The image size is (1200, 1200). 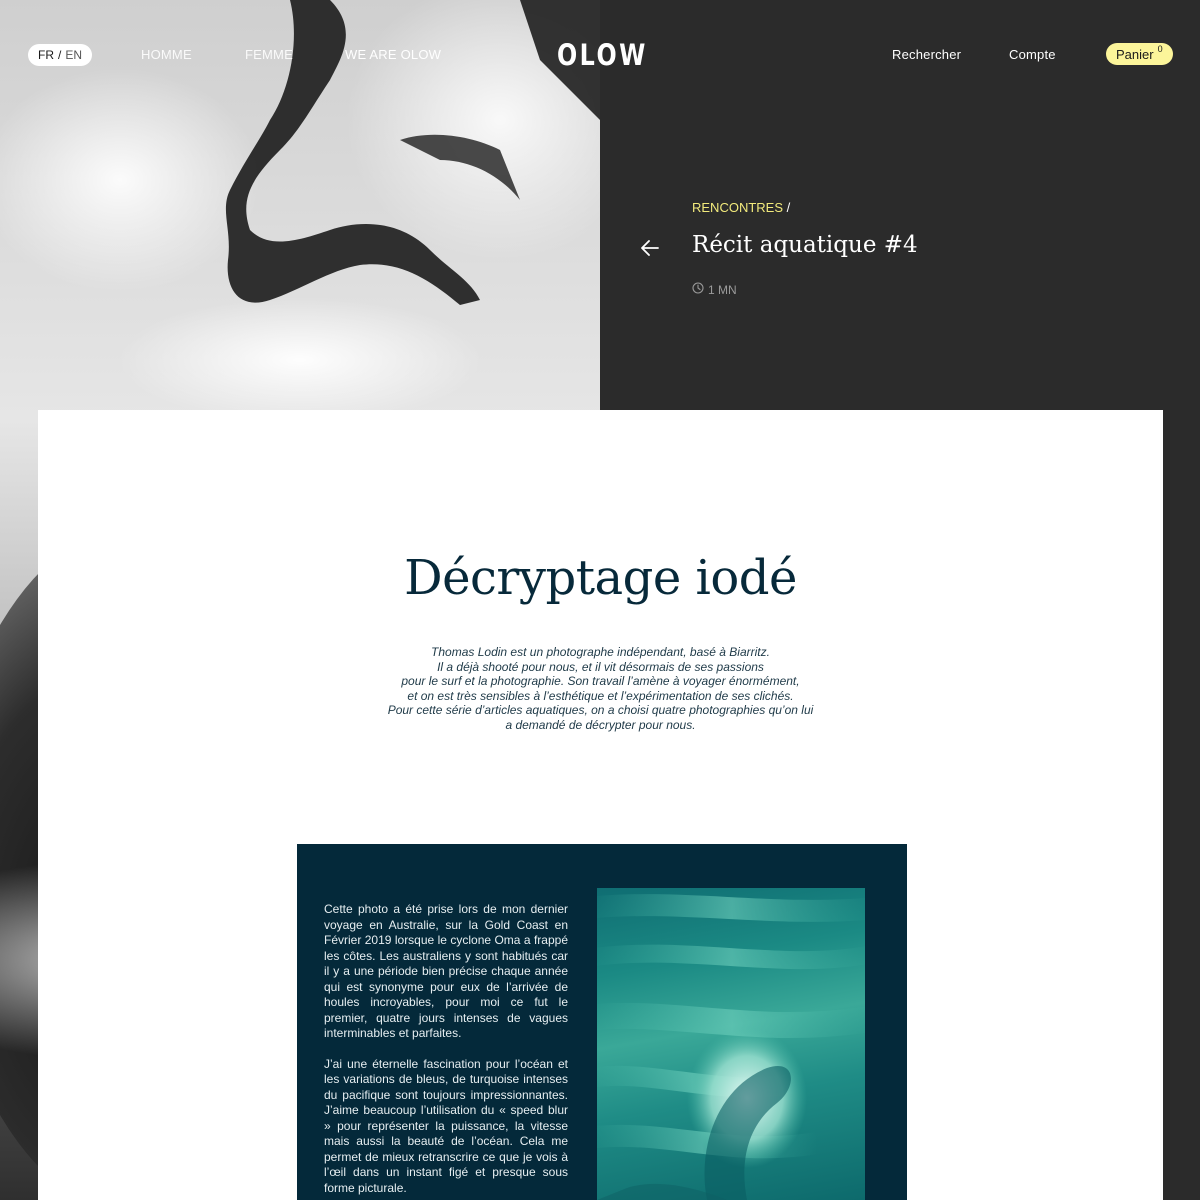 I want to click on olow-logo: OLOW, so click(x=602, y=55).